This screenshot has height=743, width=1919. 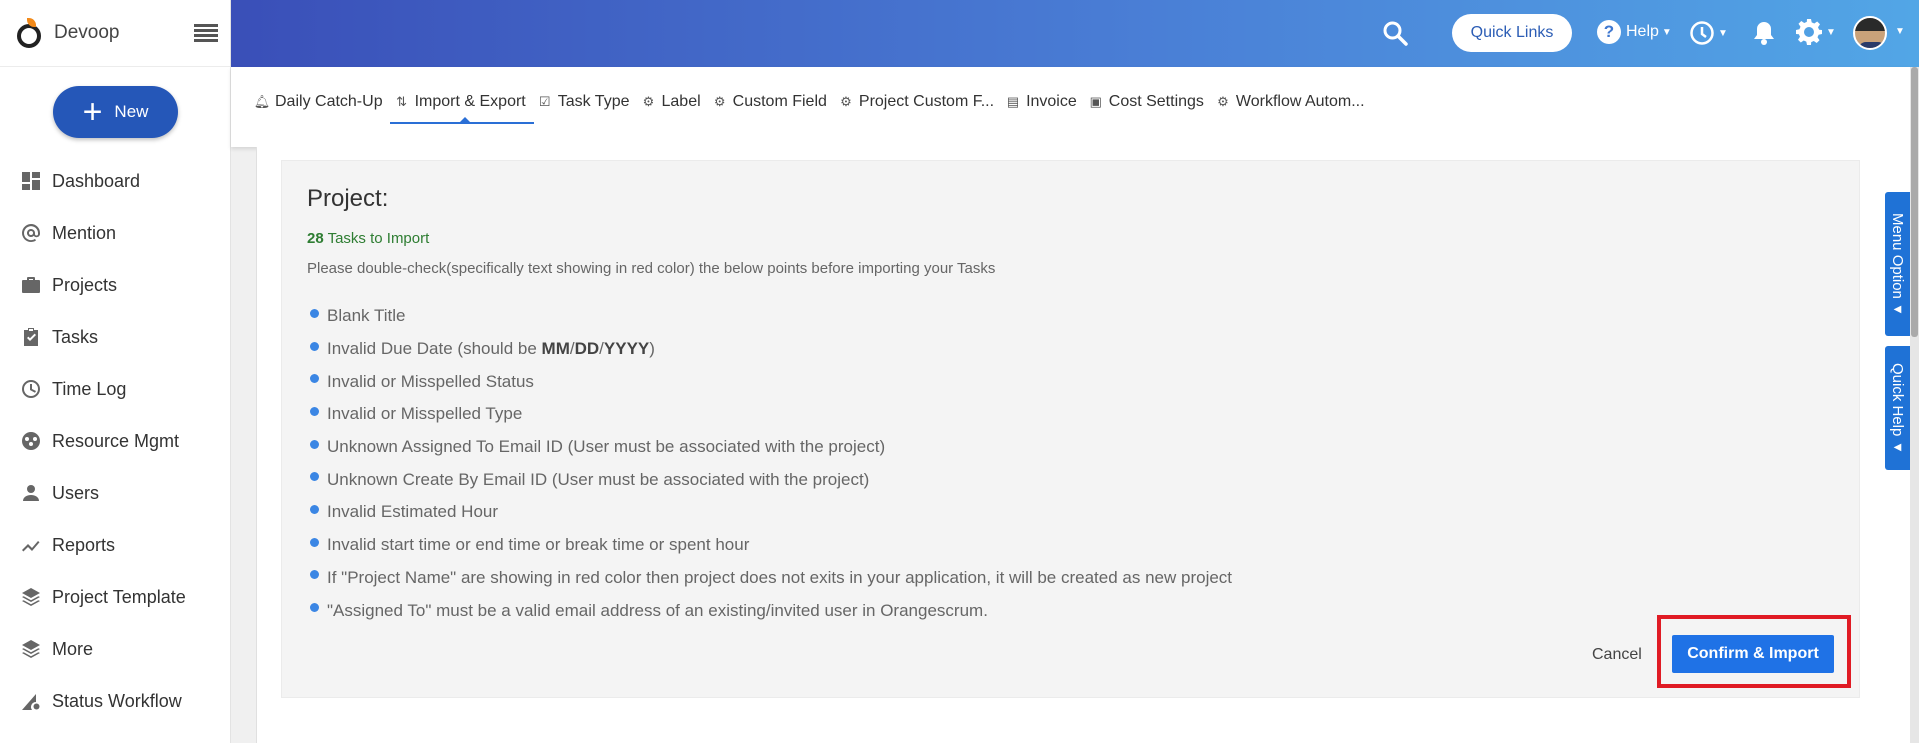 I want to click on tab-label: Custom Field, so click(x=779, y=101).